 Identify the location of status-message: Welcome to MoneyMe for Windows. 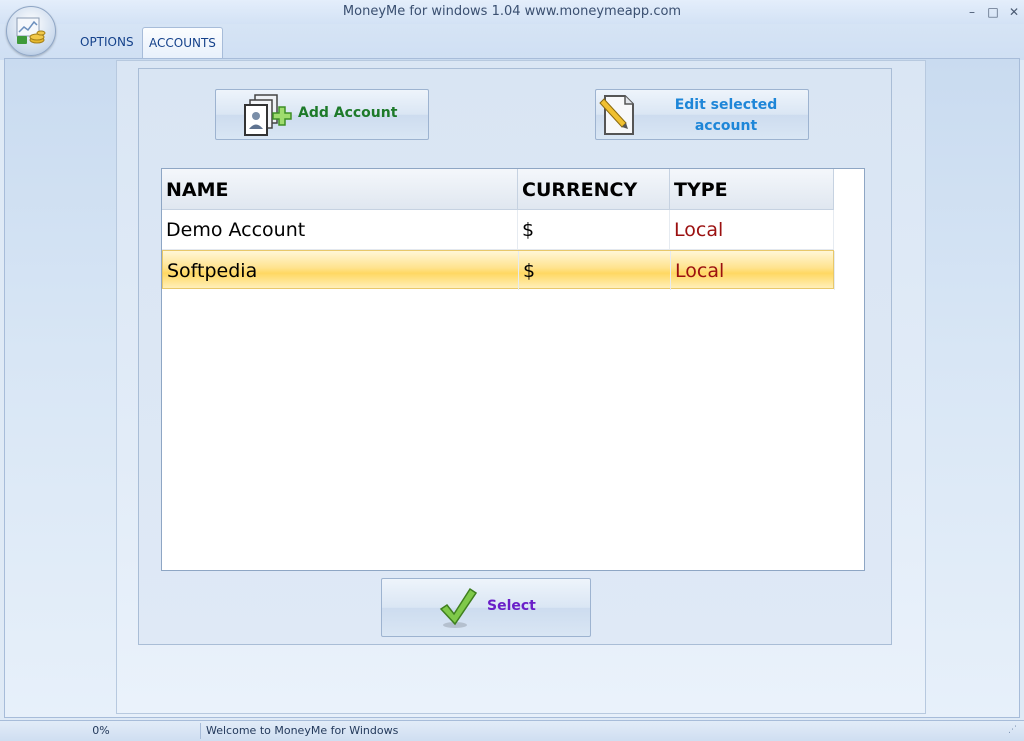
(302, 730).